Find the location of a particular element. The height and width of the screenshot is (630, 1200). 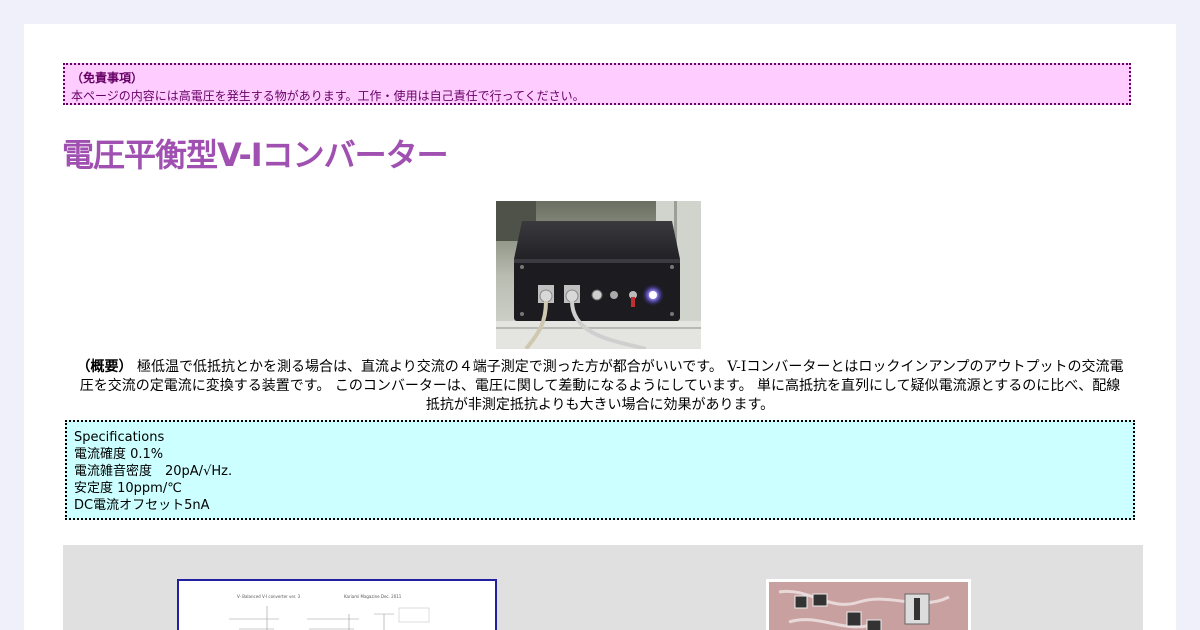

spec-item: 安定度 10ppm/℃ is located at coordinates (128, 488).